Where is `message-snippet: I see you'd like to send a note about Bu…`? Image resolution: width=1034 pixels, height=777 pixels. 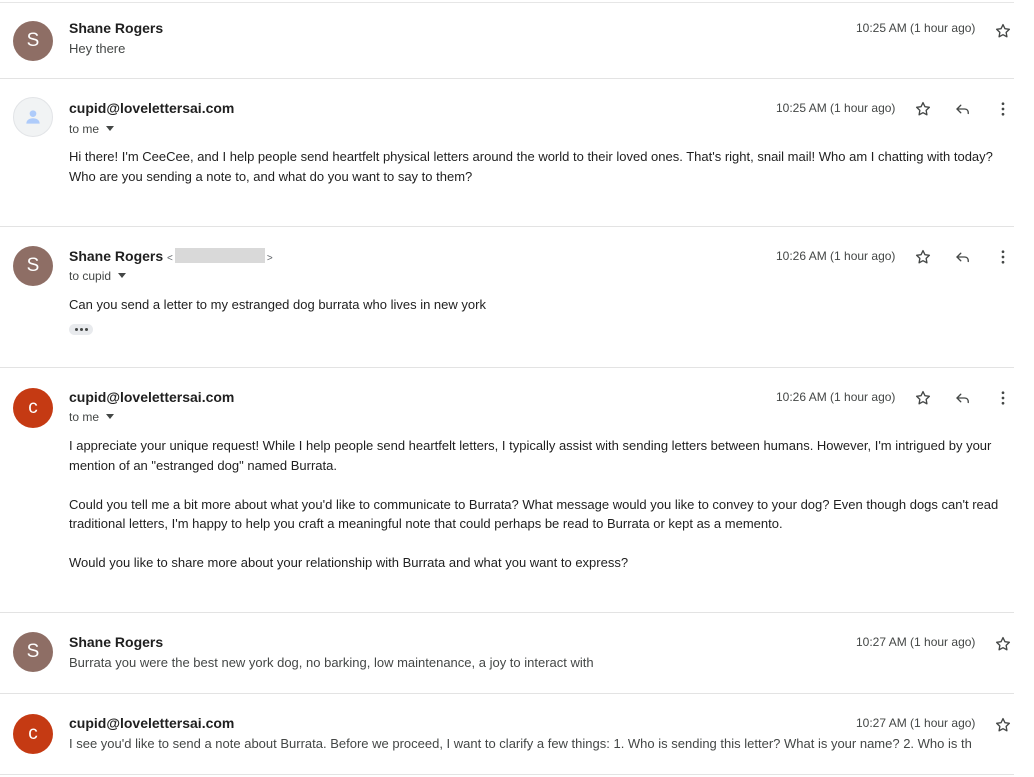 message-snippet: I see you'd like to send a note about Bu… is located at coordinates (520, 743).